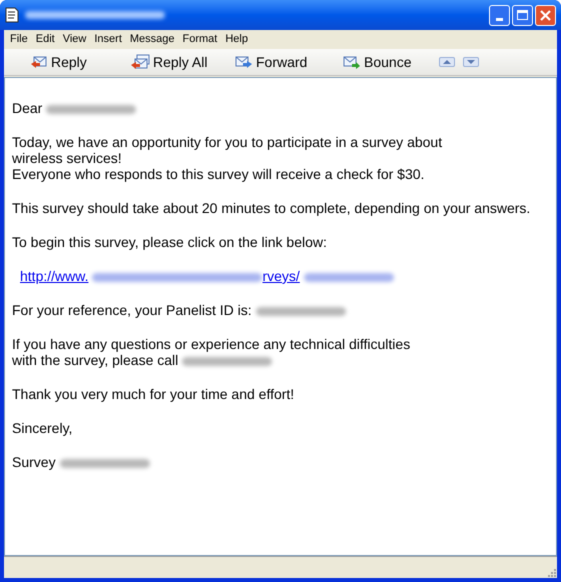 The height and width of the screenshot is (582, 561). I want to click on body-text: For your reference, your Panelist ID is:, so click(132, 310).